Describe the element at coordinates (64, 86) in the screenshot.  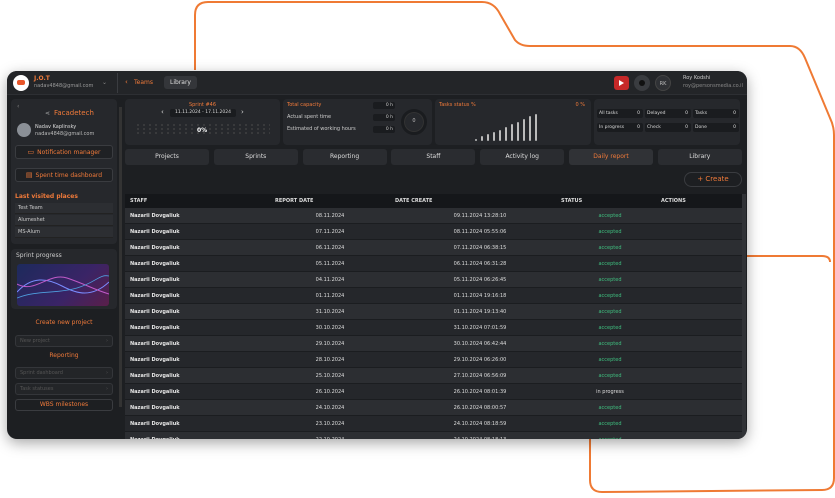
I see `org-email: nadav4848@gmail.com` at that location.